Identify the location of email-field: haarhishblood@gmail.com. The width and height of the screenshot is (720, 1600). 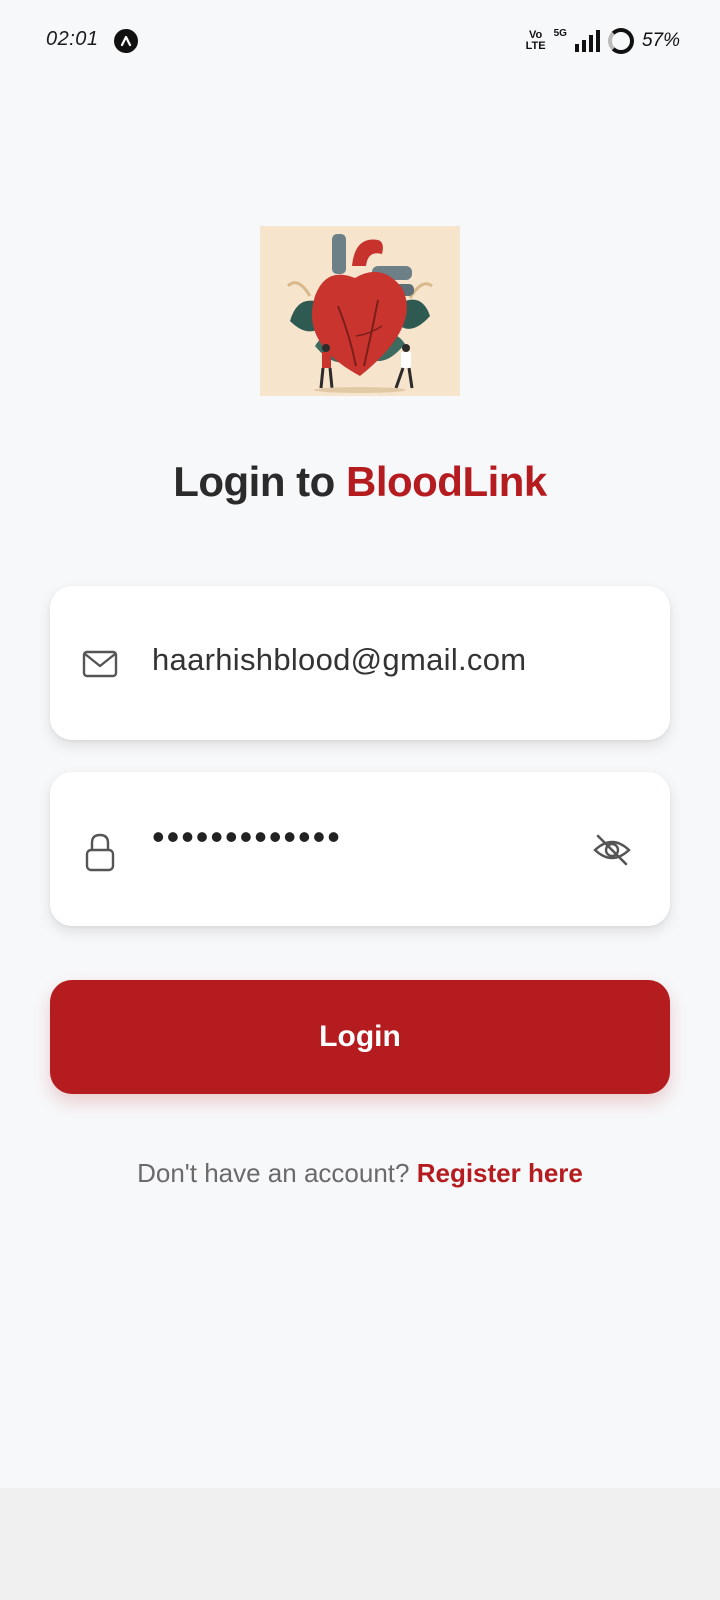
(360, 663).